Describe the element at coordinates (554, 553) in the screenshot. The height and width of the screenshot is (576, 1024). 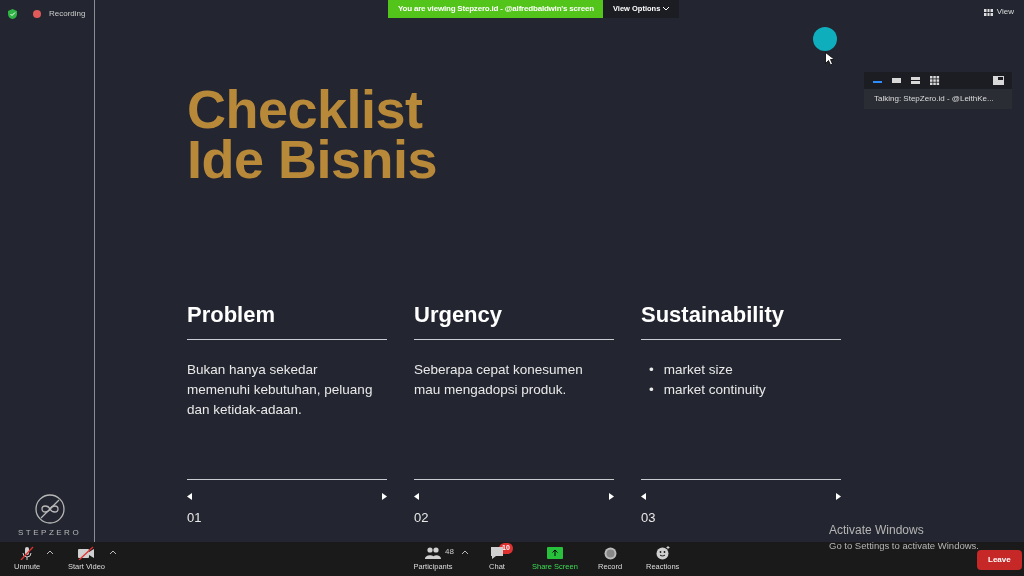
I see `share-screen-icon` at that location.